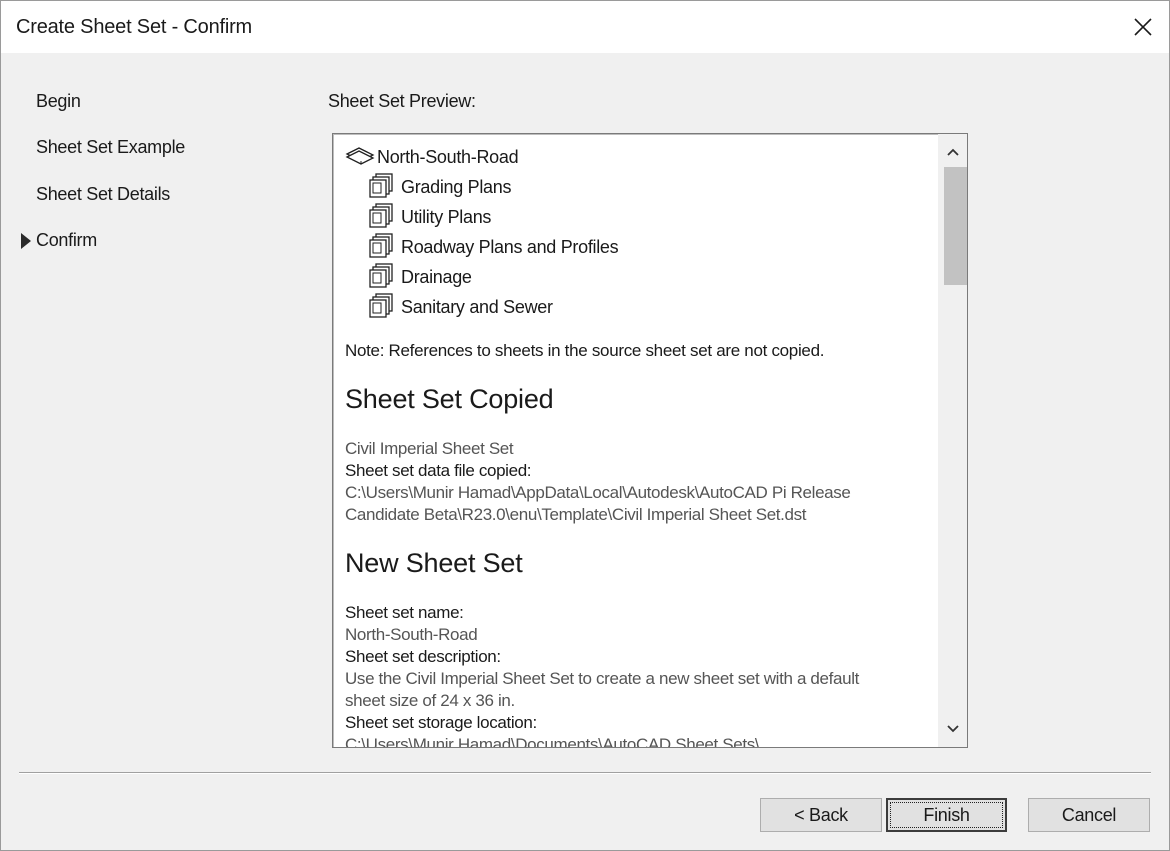  Describe the element at coordinates (58, 101) in the screenshot. I see `step-label: Begin` at that location.